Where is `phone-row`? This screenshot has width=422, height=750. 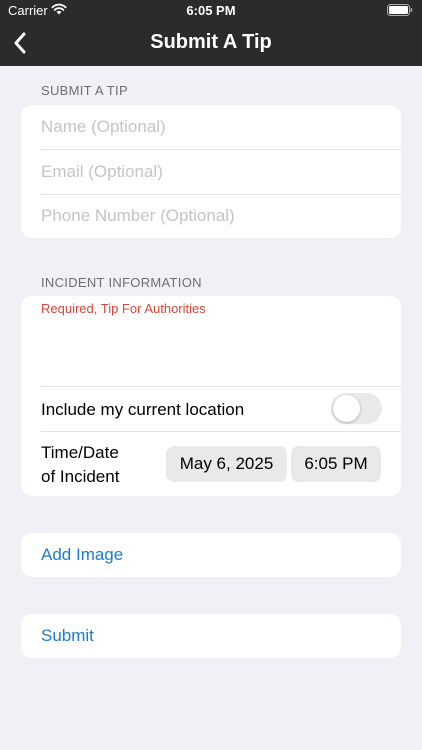
phone-row is located at coordinates (221, 216).